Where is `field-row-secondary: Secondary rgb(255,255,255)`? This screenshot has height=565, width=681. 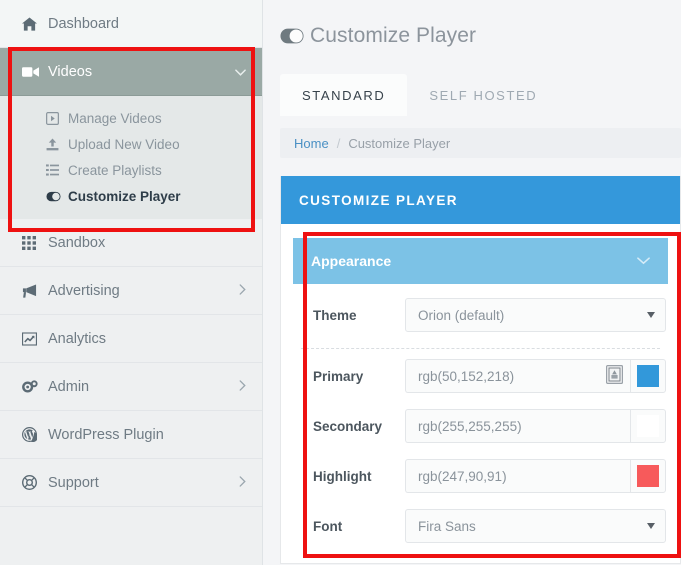 field-row-secondary: Secondary rgb(255,255,255) is located at coordinates (480, 426).